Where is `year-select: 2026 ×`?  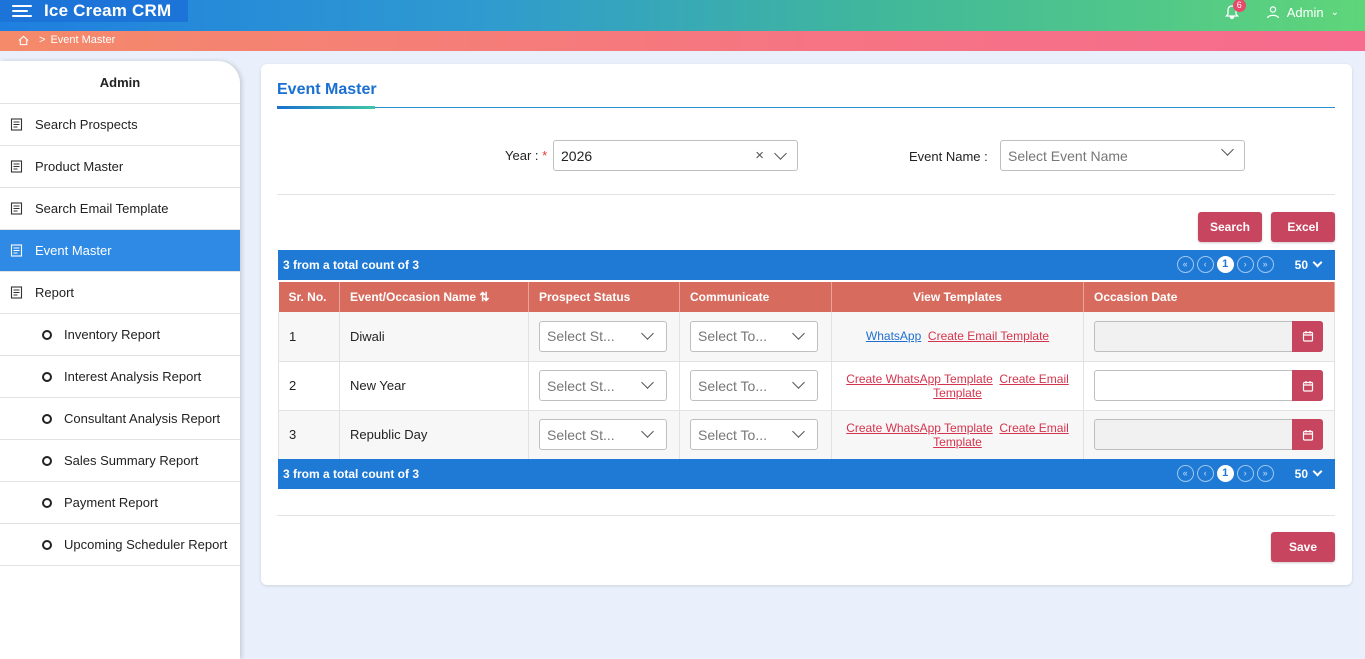 year-select: 2026 × is located at coordinates (675, 155).